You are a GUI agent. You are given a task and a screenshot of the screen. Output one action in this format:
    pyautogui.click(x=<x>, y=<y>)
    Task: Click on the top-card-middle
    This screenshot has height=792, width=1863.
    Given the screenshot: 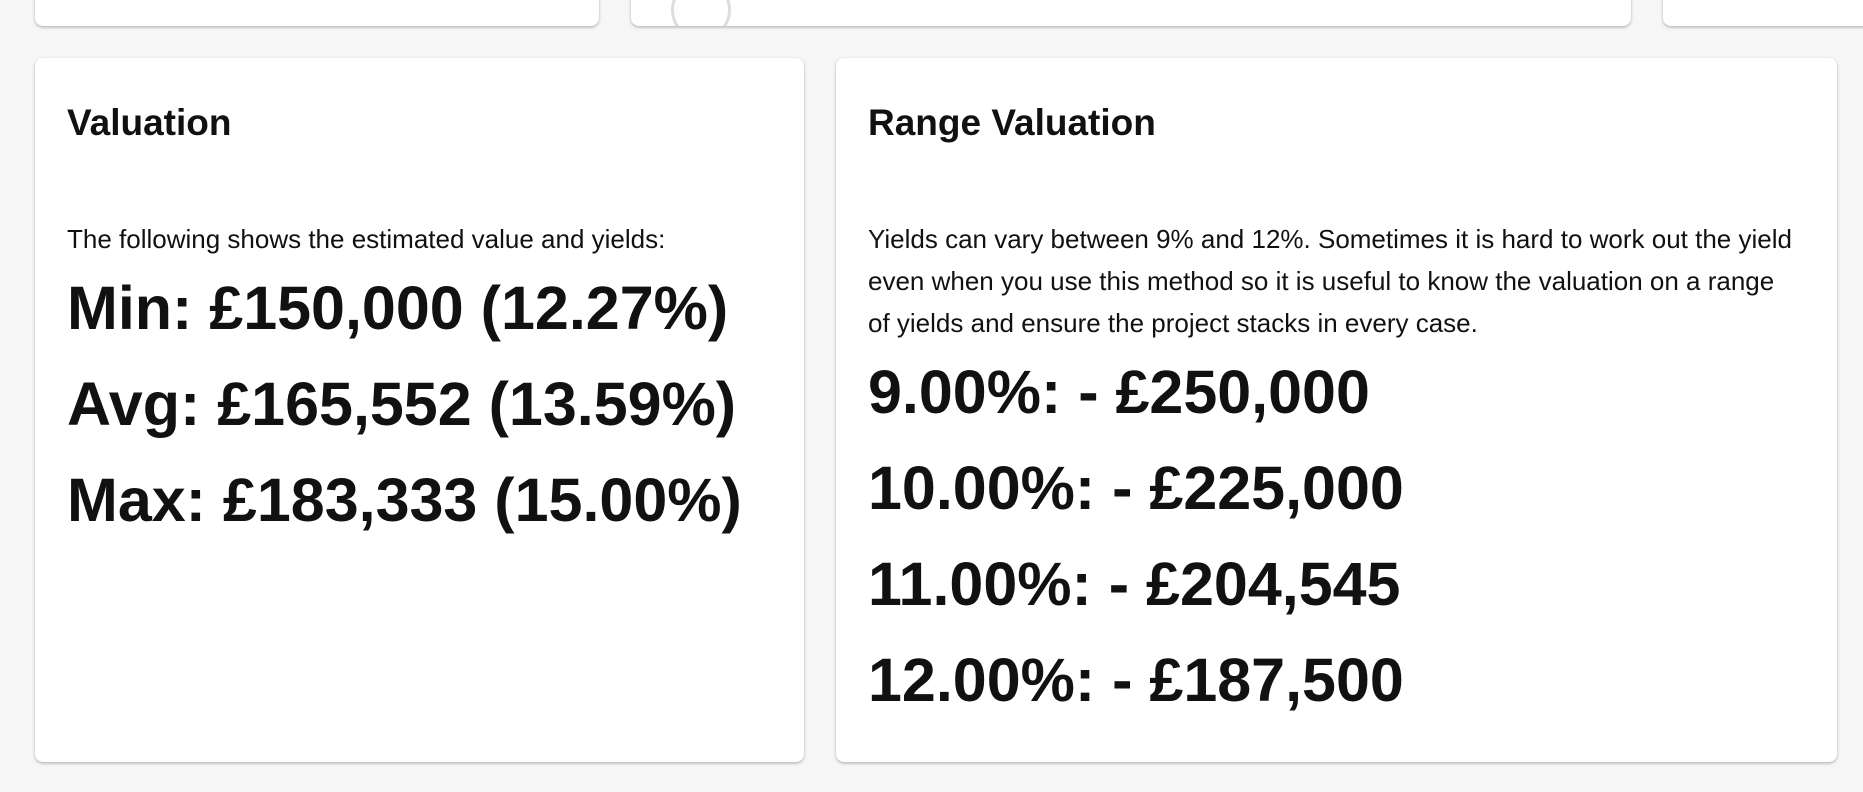 What is the action you would take?
    pyautogui.click(x=1131, y=13)
    